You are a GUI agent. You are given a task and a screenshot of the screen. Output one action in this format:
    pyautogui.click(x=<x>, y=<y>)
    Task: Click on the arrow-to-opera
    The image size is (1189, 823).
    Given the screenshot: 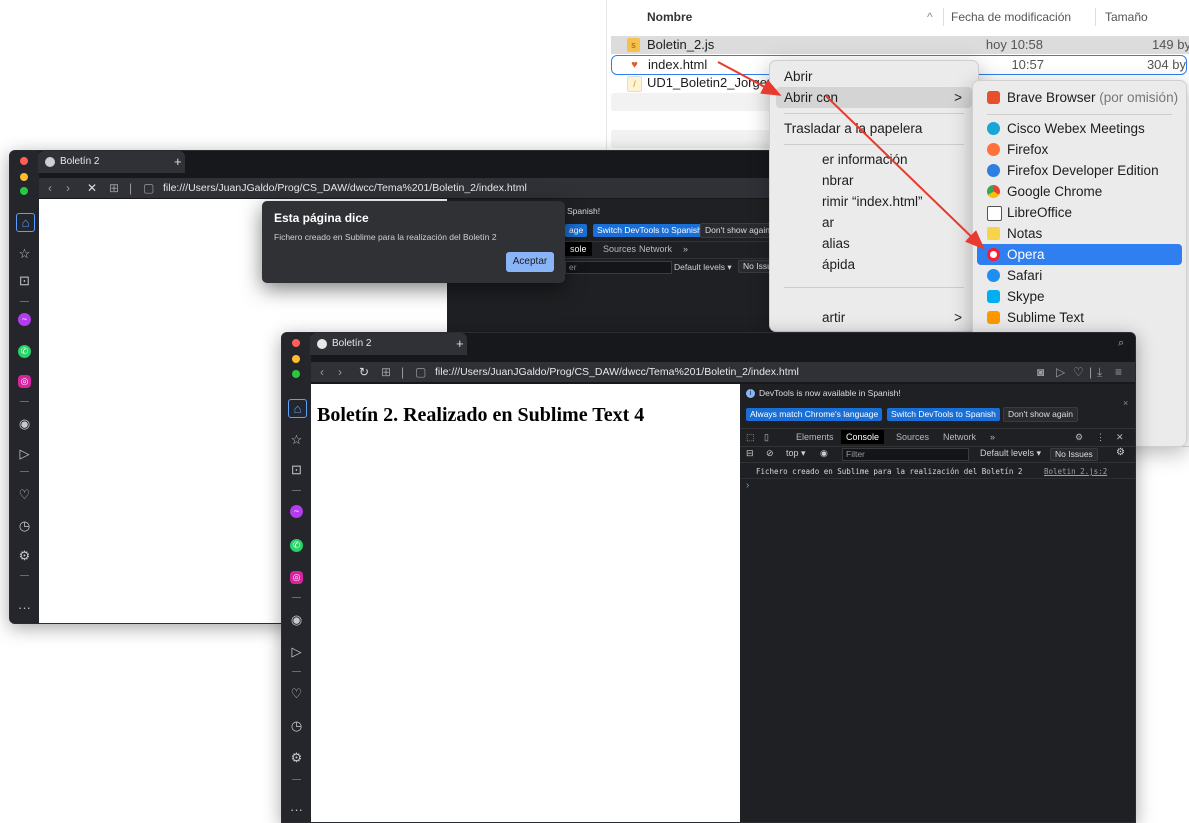 What is the action you would take?
    pyautogui.click(x=905, y=172)
    